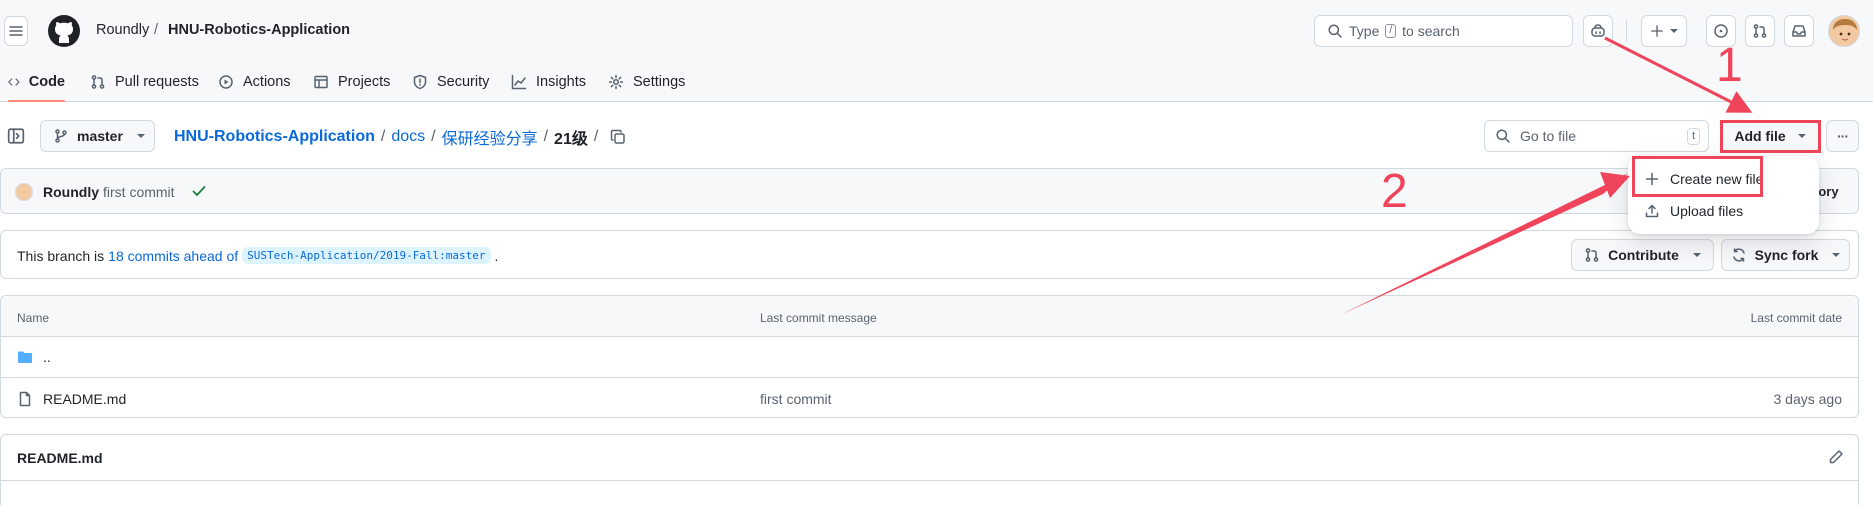 This screenshot has width=1873, height=505. I want to click on upload-files-label: Upload files, so click(1707, 211).